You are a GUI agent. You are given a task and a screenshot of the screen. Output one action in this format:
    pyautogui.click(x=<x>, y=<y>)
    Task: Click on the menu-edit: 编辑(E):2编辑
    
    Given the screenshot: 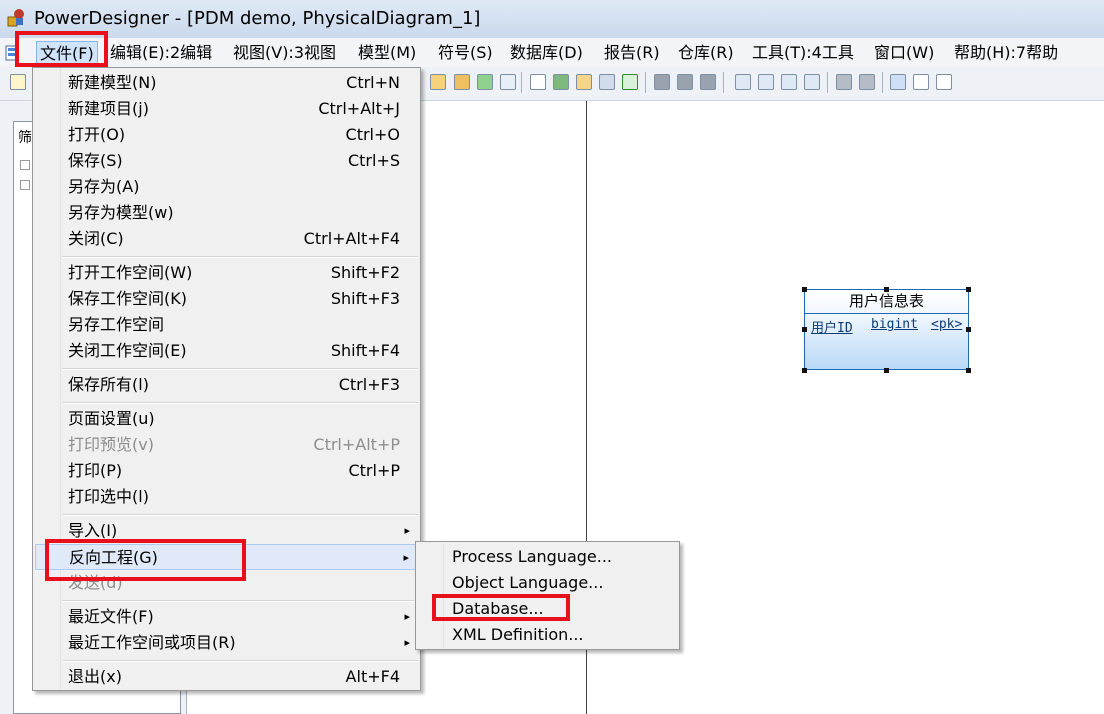 What is the action you would take?
    pyautogui.click(x=161, y=53)
    